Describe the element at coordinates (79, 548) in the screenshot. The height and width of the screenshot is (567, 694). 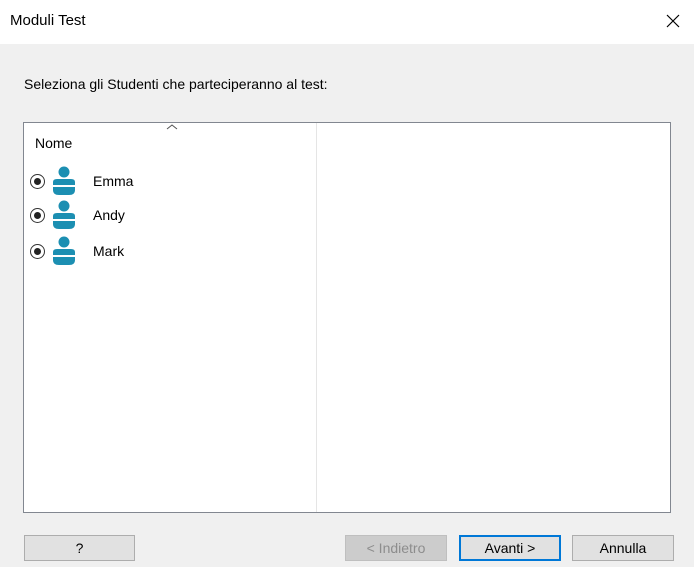
I see `help-button: ?` at that location.